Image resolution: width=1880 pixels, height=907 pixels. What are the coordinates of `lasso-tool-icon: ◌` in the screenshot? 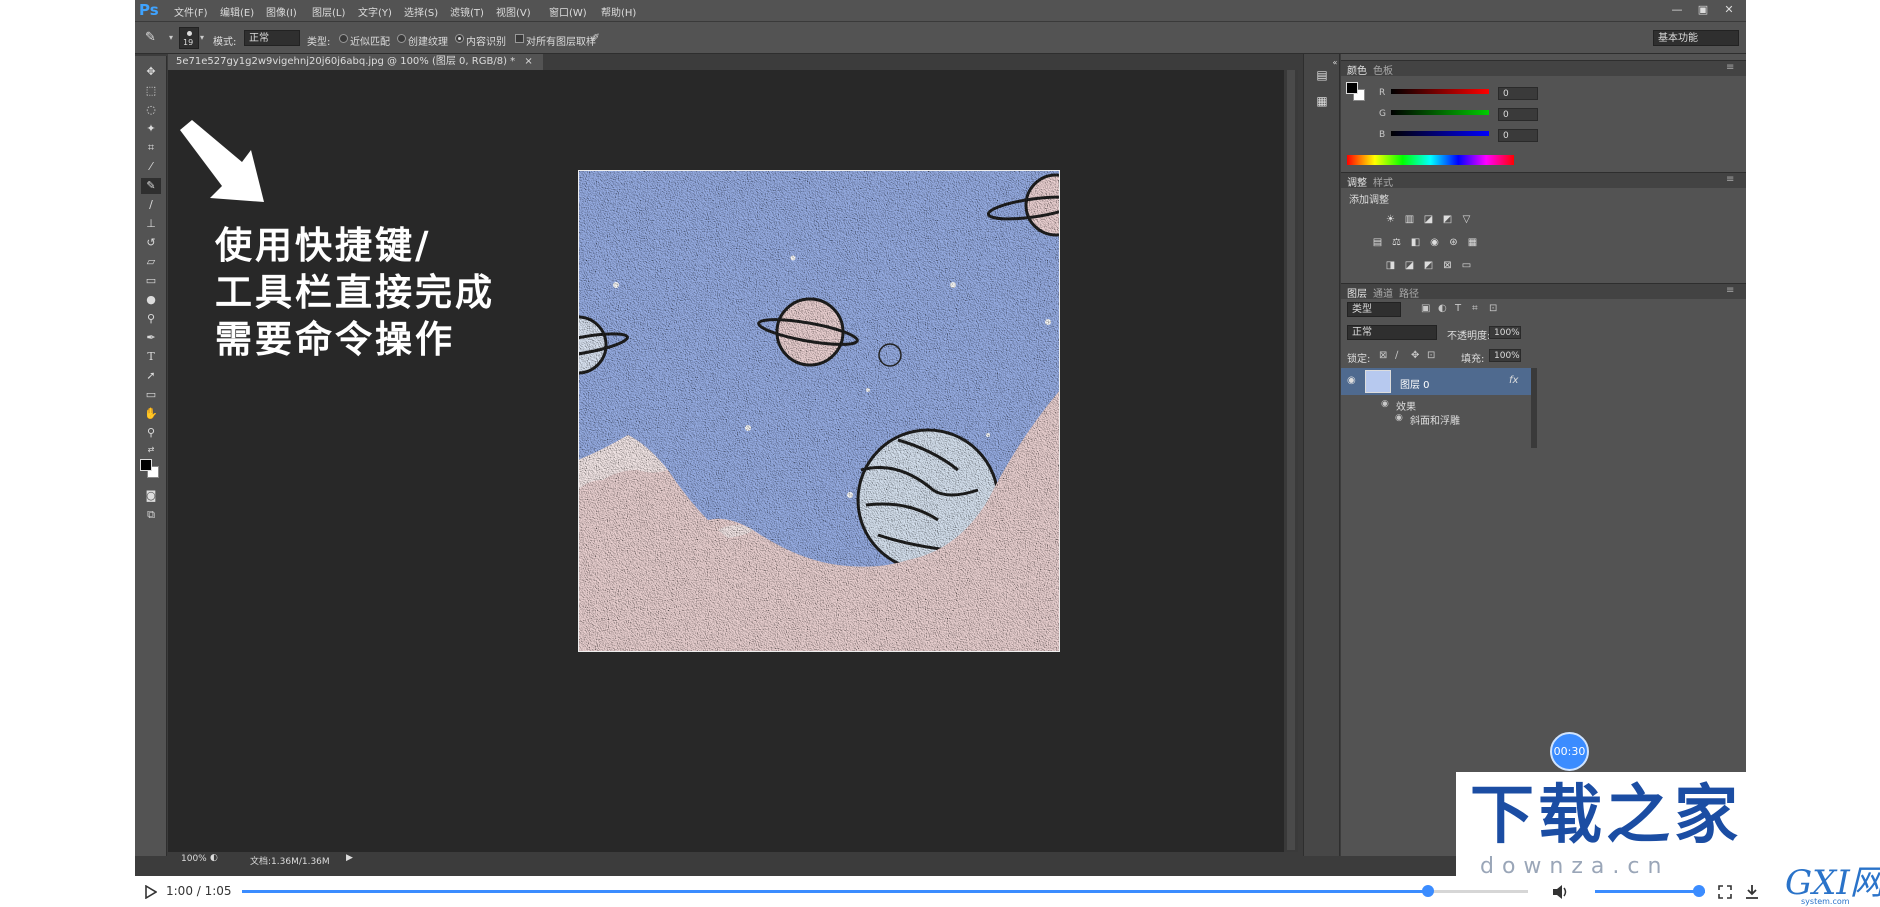 It's located at (151, 110).